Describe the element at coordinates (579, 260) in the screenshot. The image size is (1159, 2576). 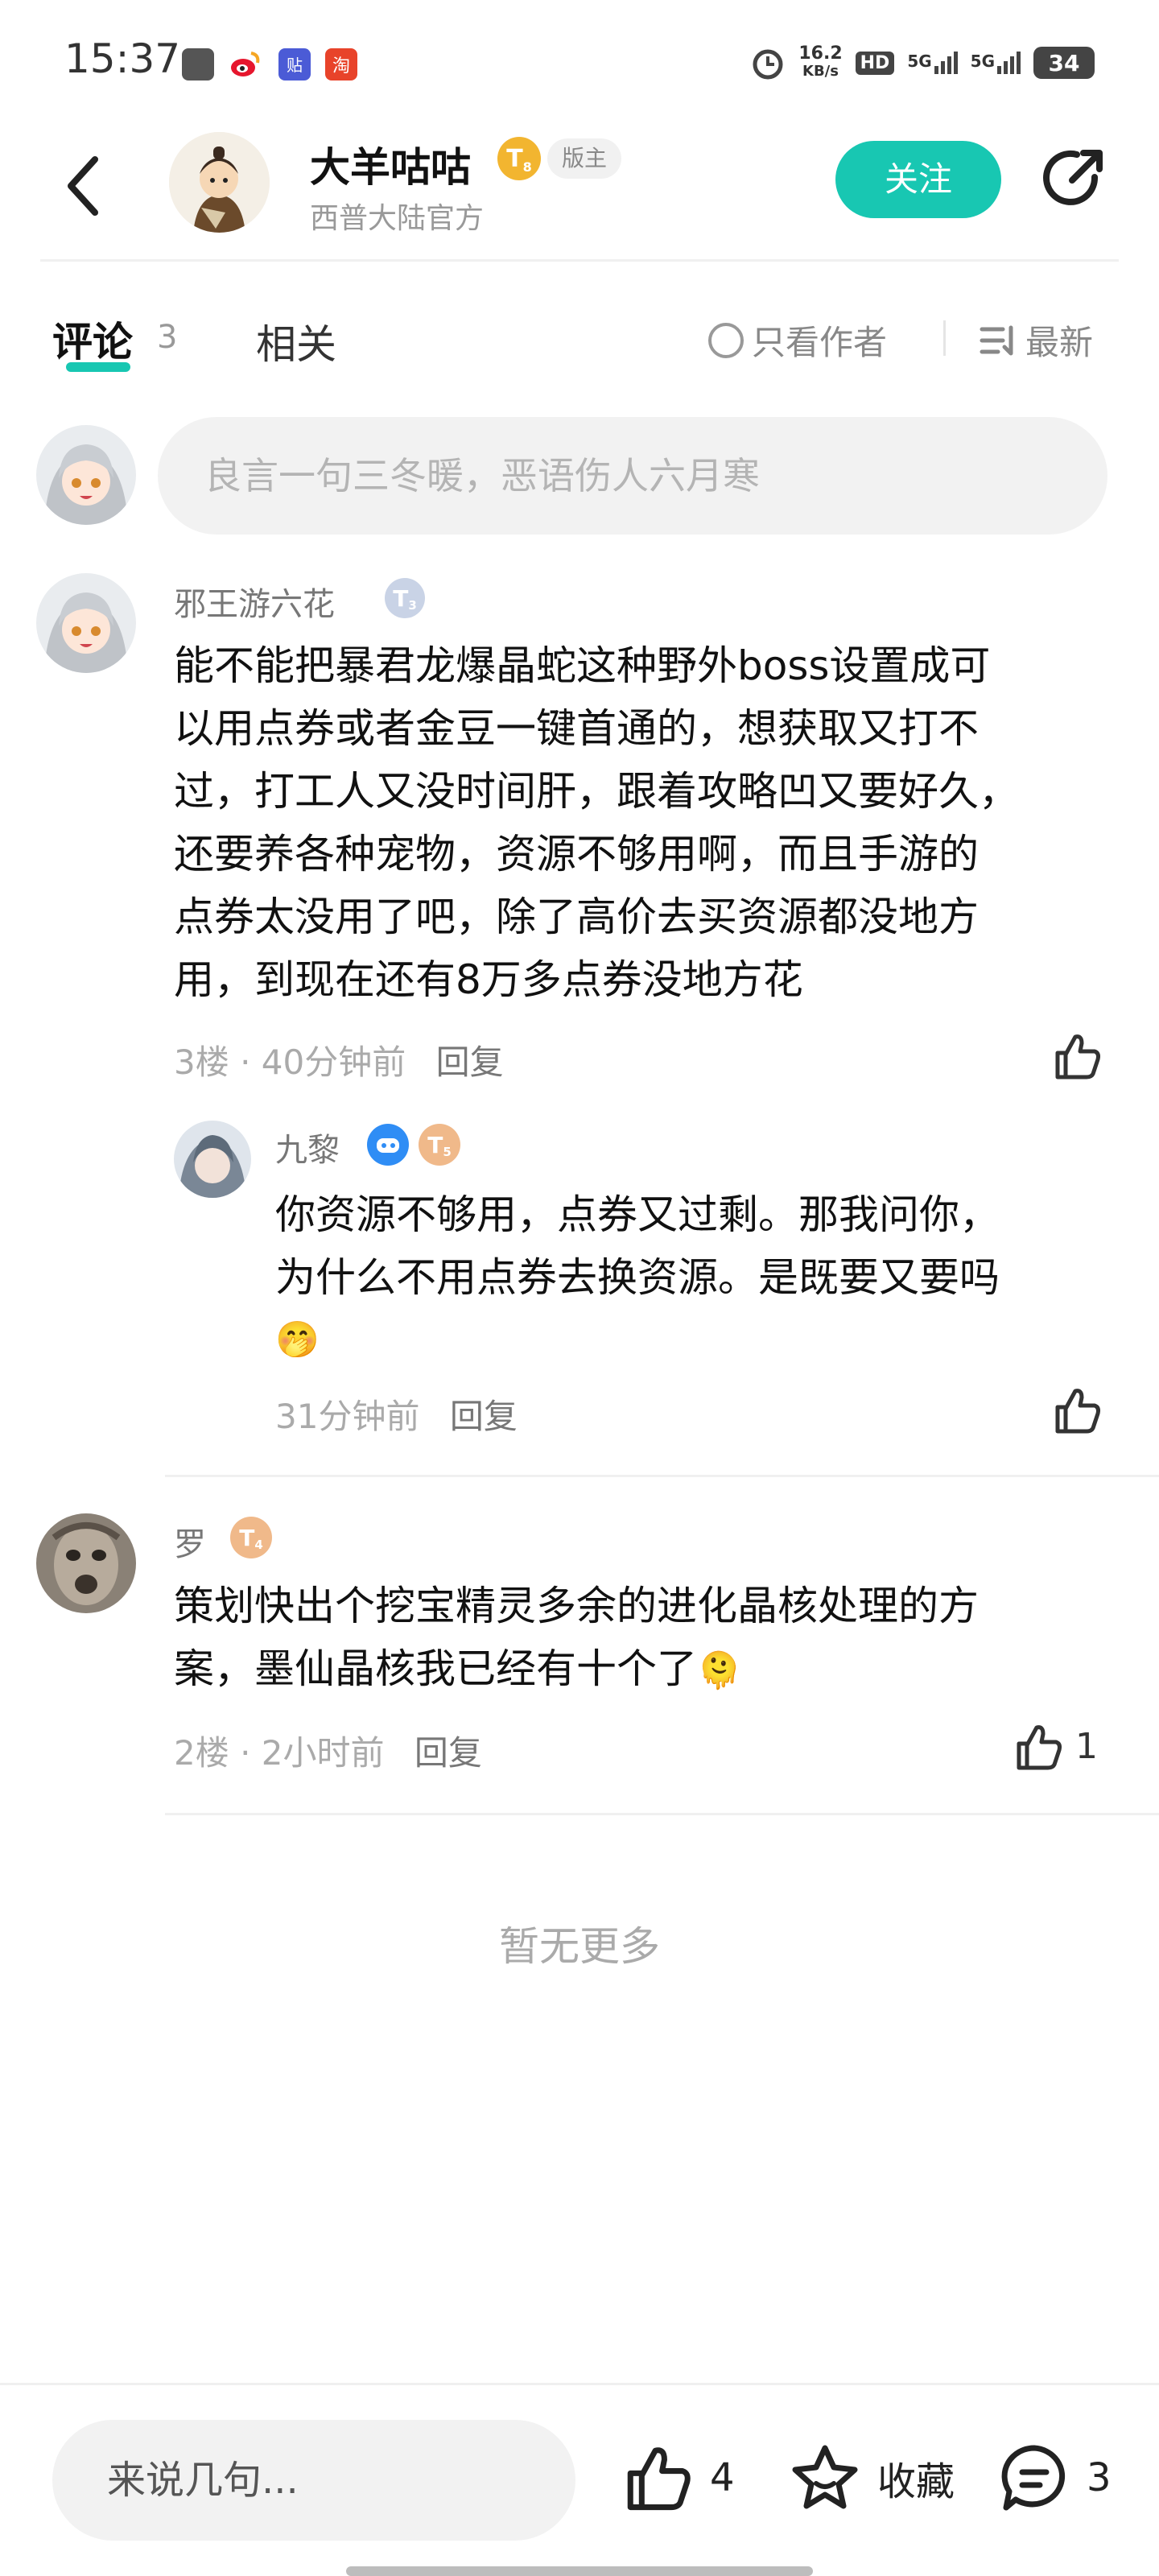
I see `header-divider` at that location.